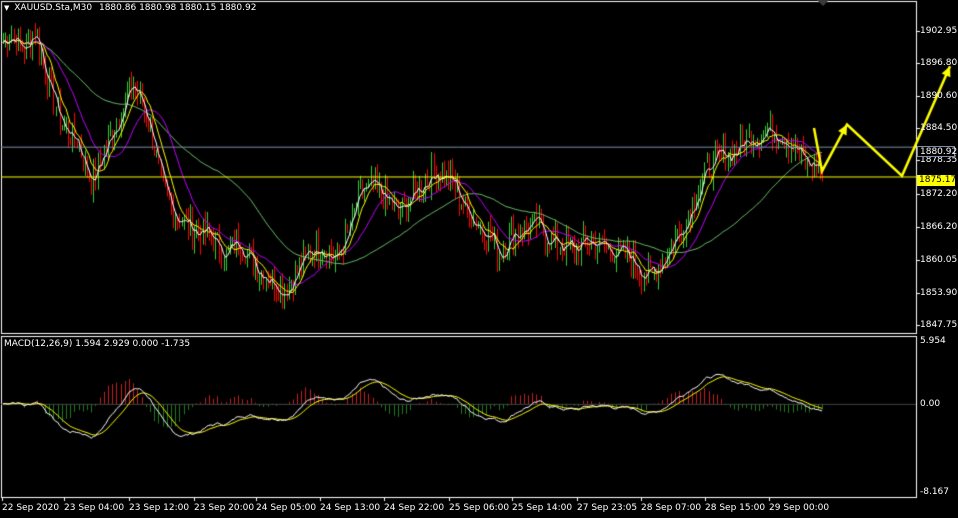  I want to click on price-tick: 1890.60, so click(939, 96).